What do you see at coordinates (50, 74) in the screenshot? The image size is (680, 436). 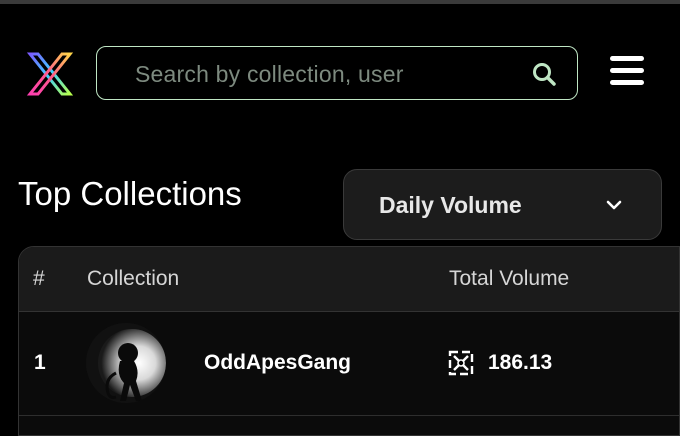 I see `x-logo-icon` at bounding box center [50, 74].